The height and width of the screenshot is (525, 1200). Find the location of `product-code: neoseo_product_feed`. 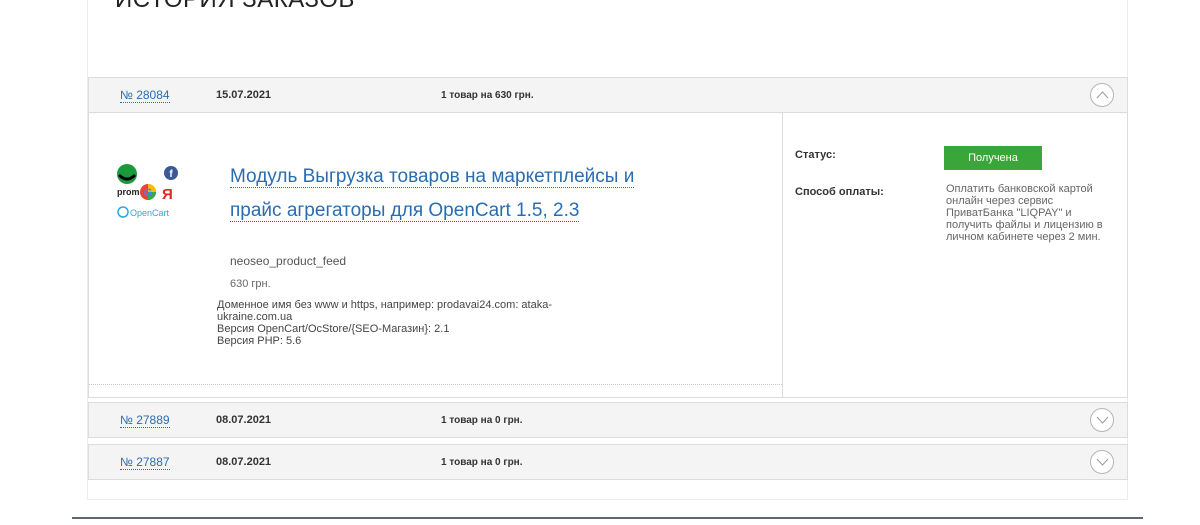

product-code: neoseo_product_feed is located at coordinates (288, 261).